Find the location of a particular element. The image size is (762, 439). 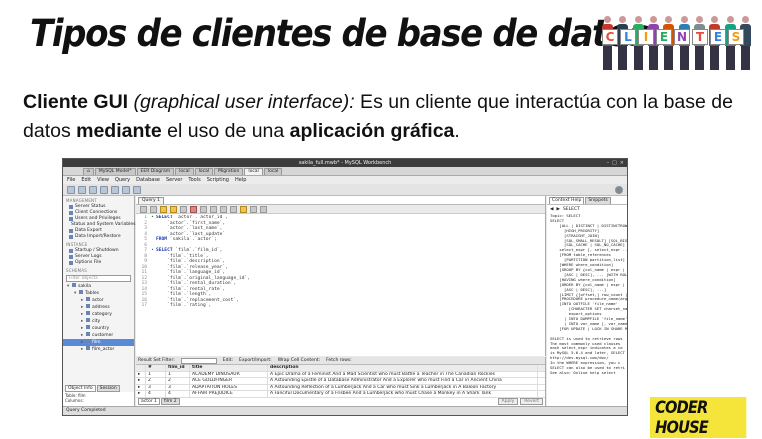

result-tab: actor 1 is located at coordinates (149, 401).